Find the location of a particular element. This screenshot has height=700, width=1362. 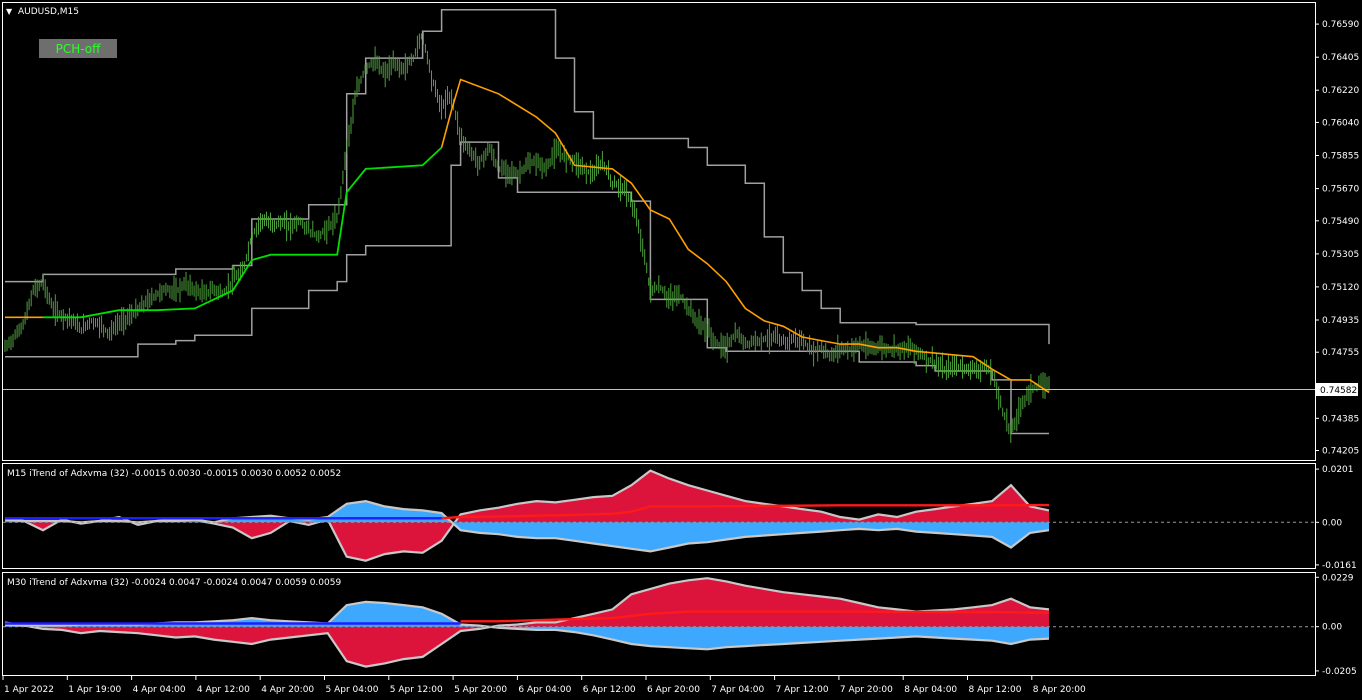

x-tick-label: 1 Apr 19:00 is located at coordinates (94, 690).